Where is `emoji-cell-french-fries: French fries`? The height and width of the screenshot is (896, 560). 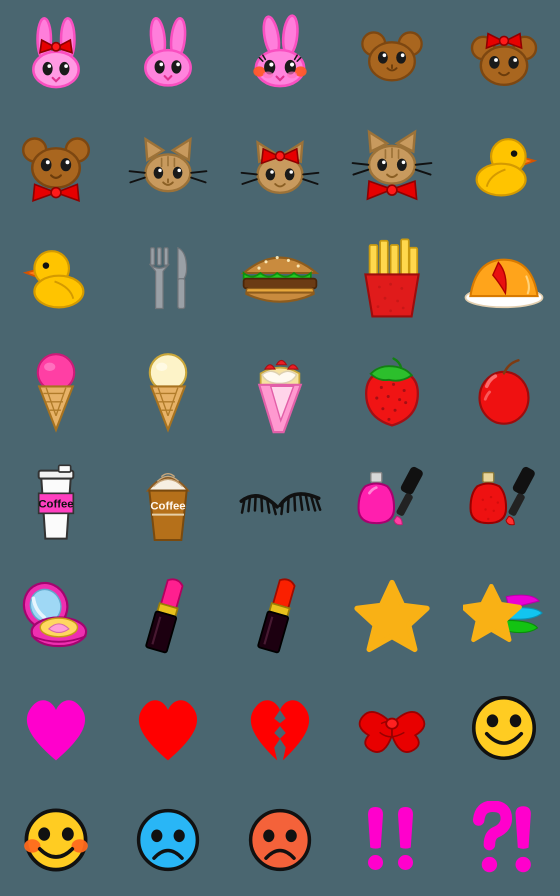
emoji-cell-french-fries: French fries is located at coordinates (392, 280).